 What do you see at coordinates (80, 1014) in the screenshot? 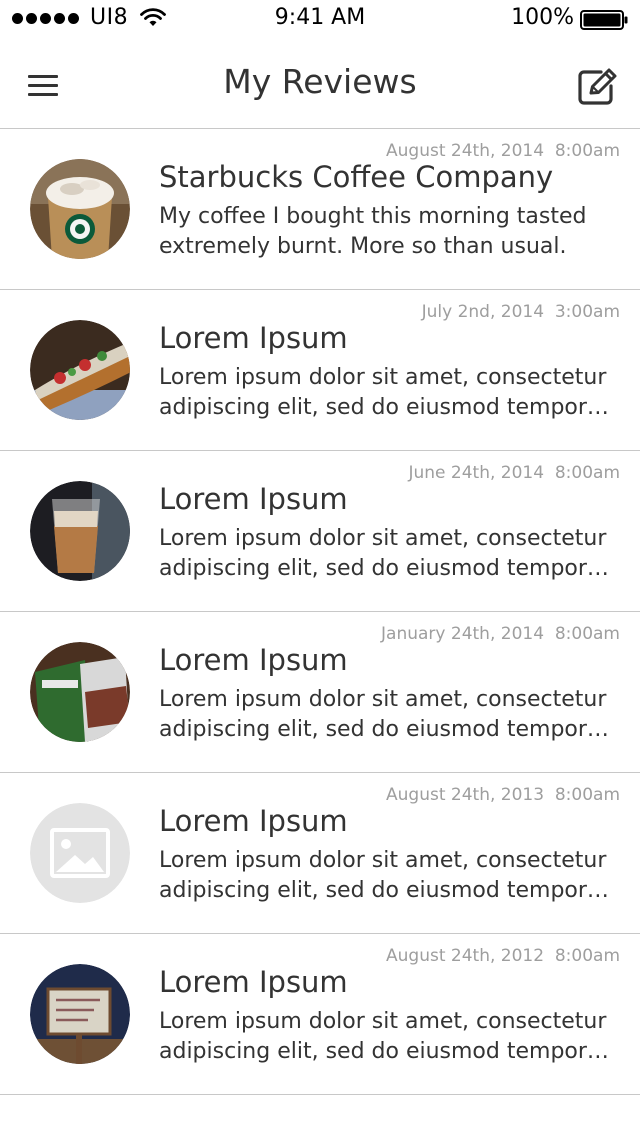
I see `street-sign-thumbnail` at bounding box center [80, 1014].